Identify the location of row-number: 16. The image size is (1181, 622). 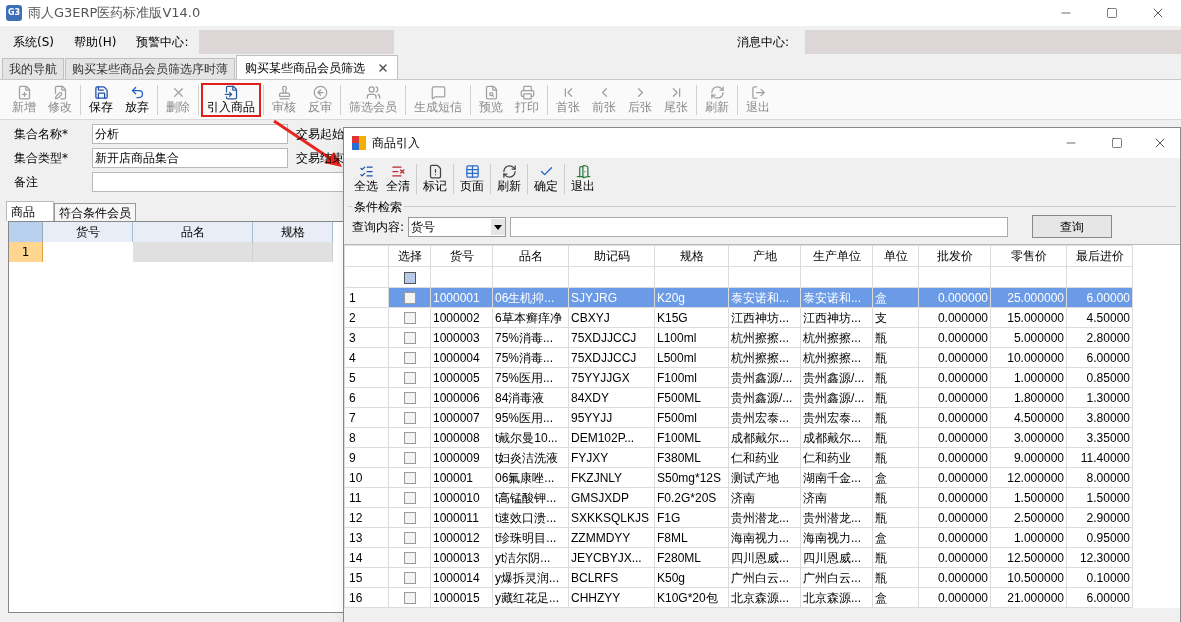
(366, 597).